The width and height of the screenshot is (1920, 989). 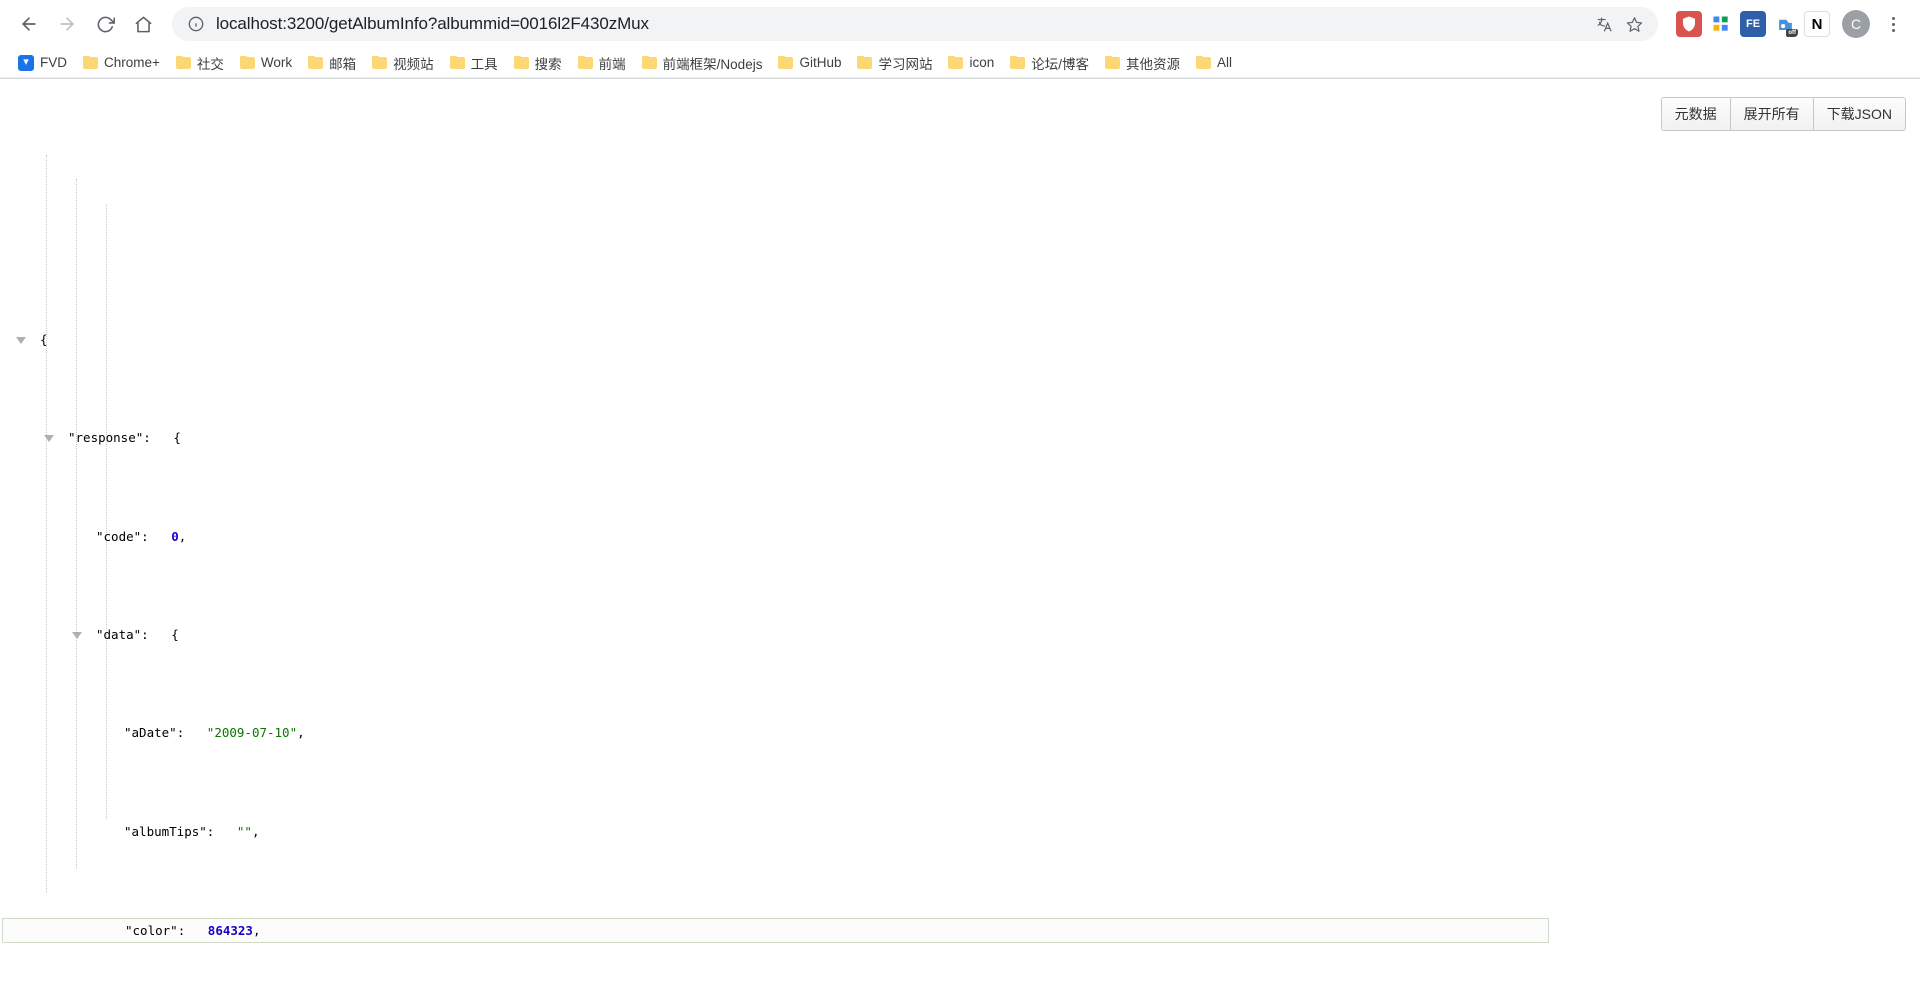 I want to click on bookmark-tools: 工具, so click(x=474, y=63).